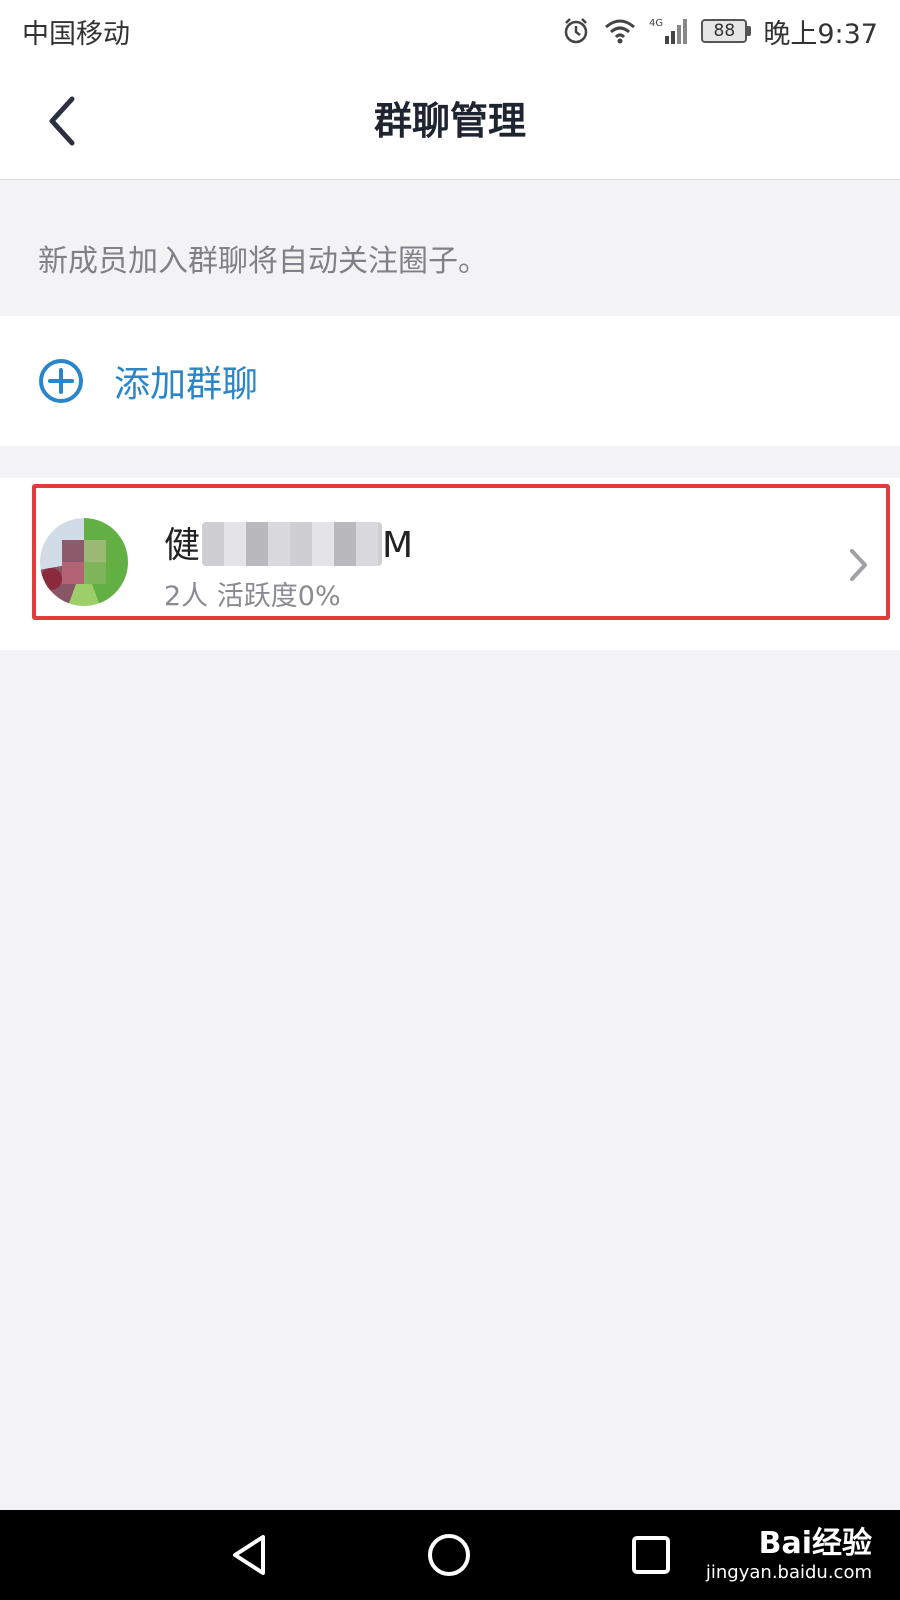  I want to click on watermark: Bai经验 jingyan.baidu.com, so click(789, 1550).